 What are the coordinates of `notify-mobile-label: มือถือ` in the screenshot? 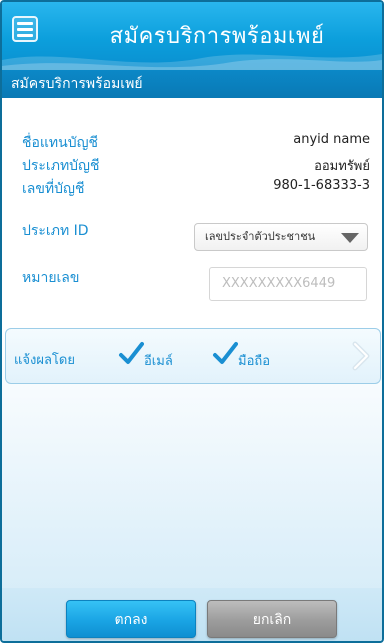 It's located at (254, 361).